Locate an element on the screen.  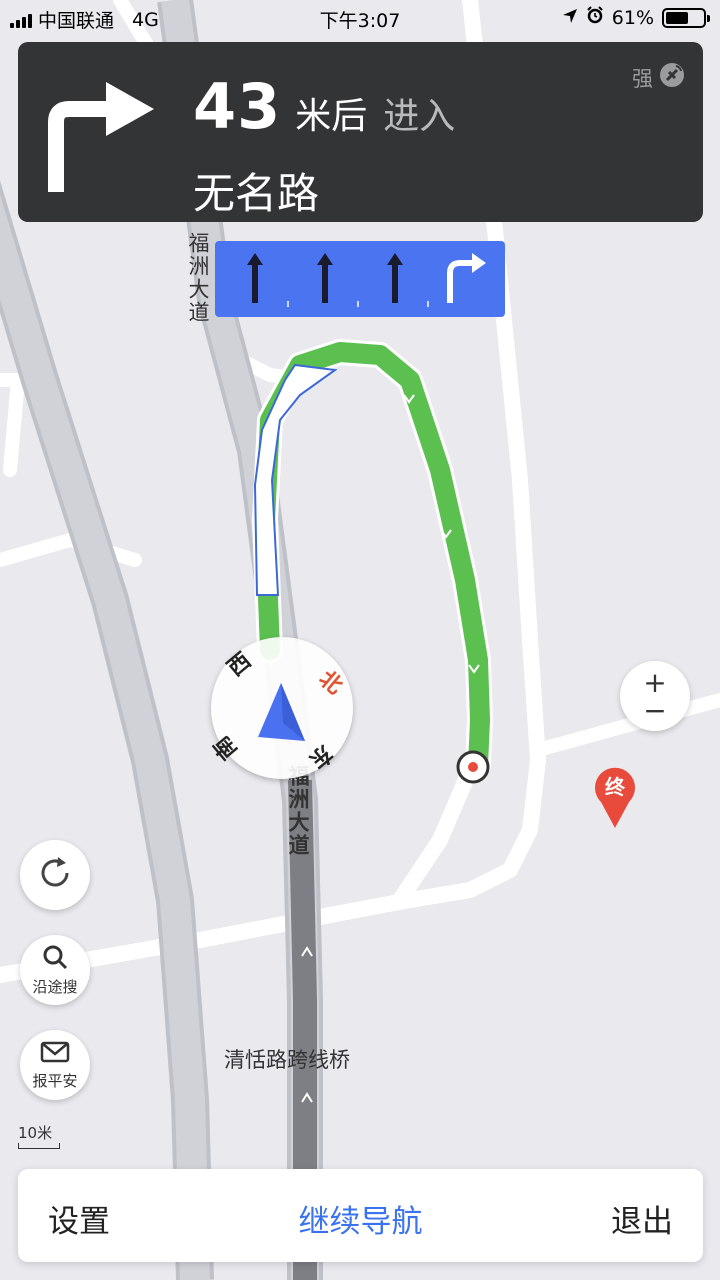
battery-percent: 61% is located at coordinates (632, 17).